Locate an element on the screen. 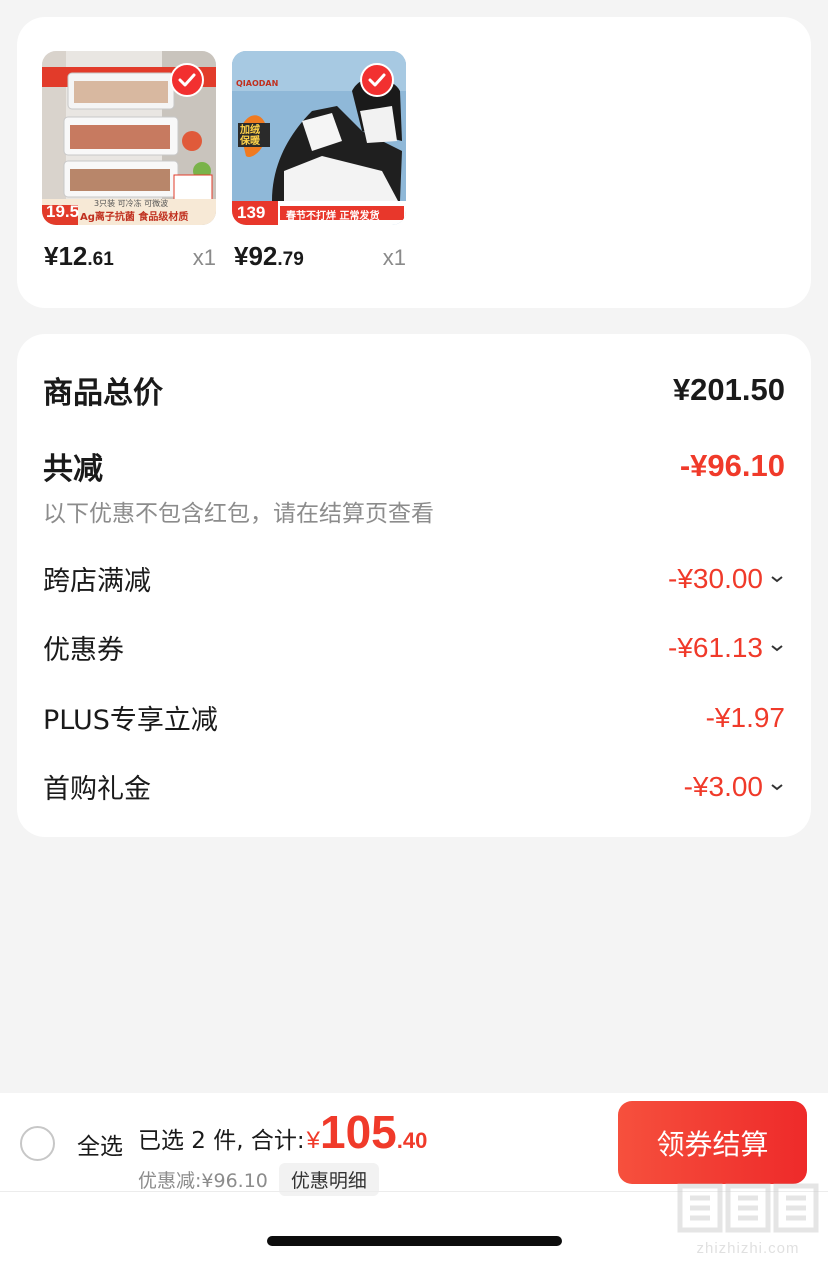 The width and height of the screenshot is (828, 1265). discount-row-plus: PLUS专享立减 -¥1.97 is located at coordinates (414, 717).